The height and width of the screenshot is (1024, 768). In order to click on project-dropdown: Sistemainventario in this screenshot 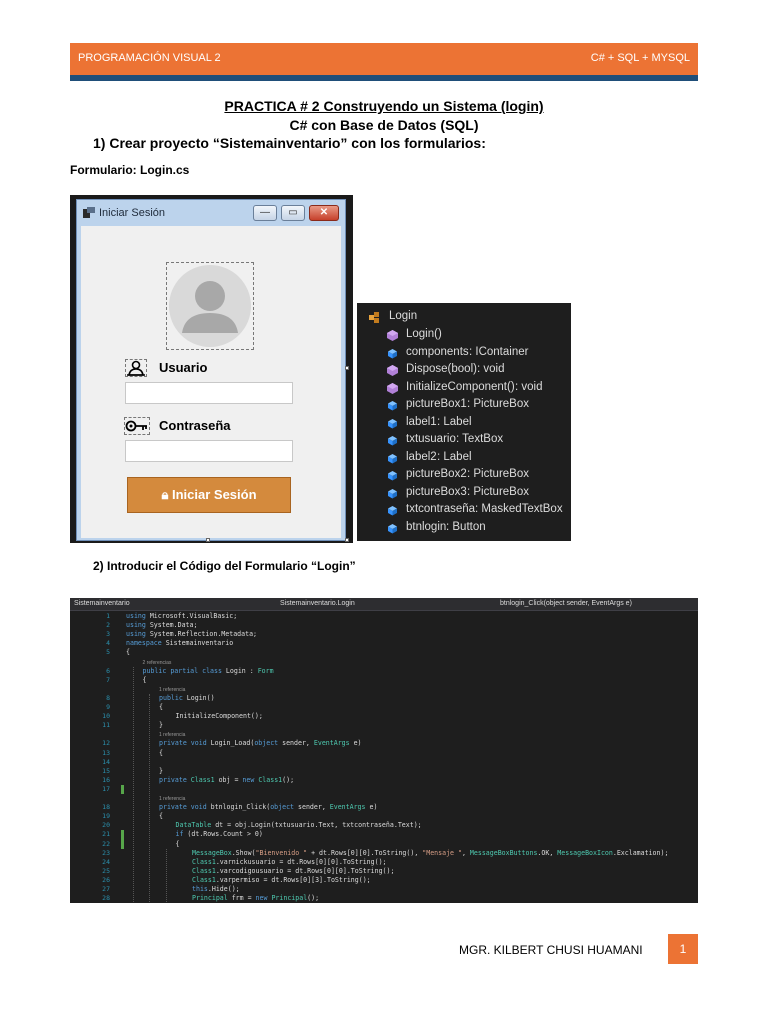, I will do `click(102, 603)`.